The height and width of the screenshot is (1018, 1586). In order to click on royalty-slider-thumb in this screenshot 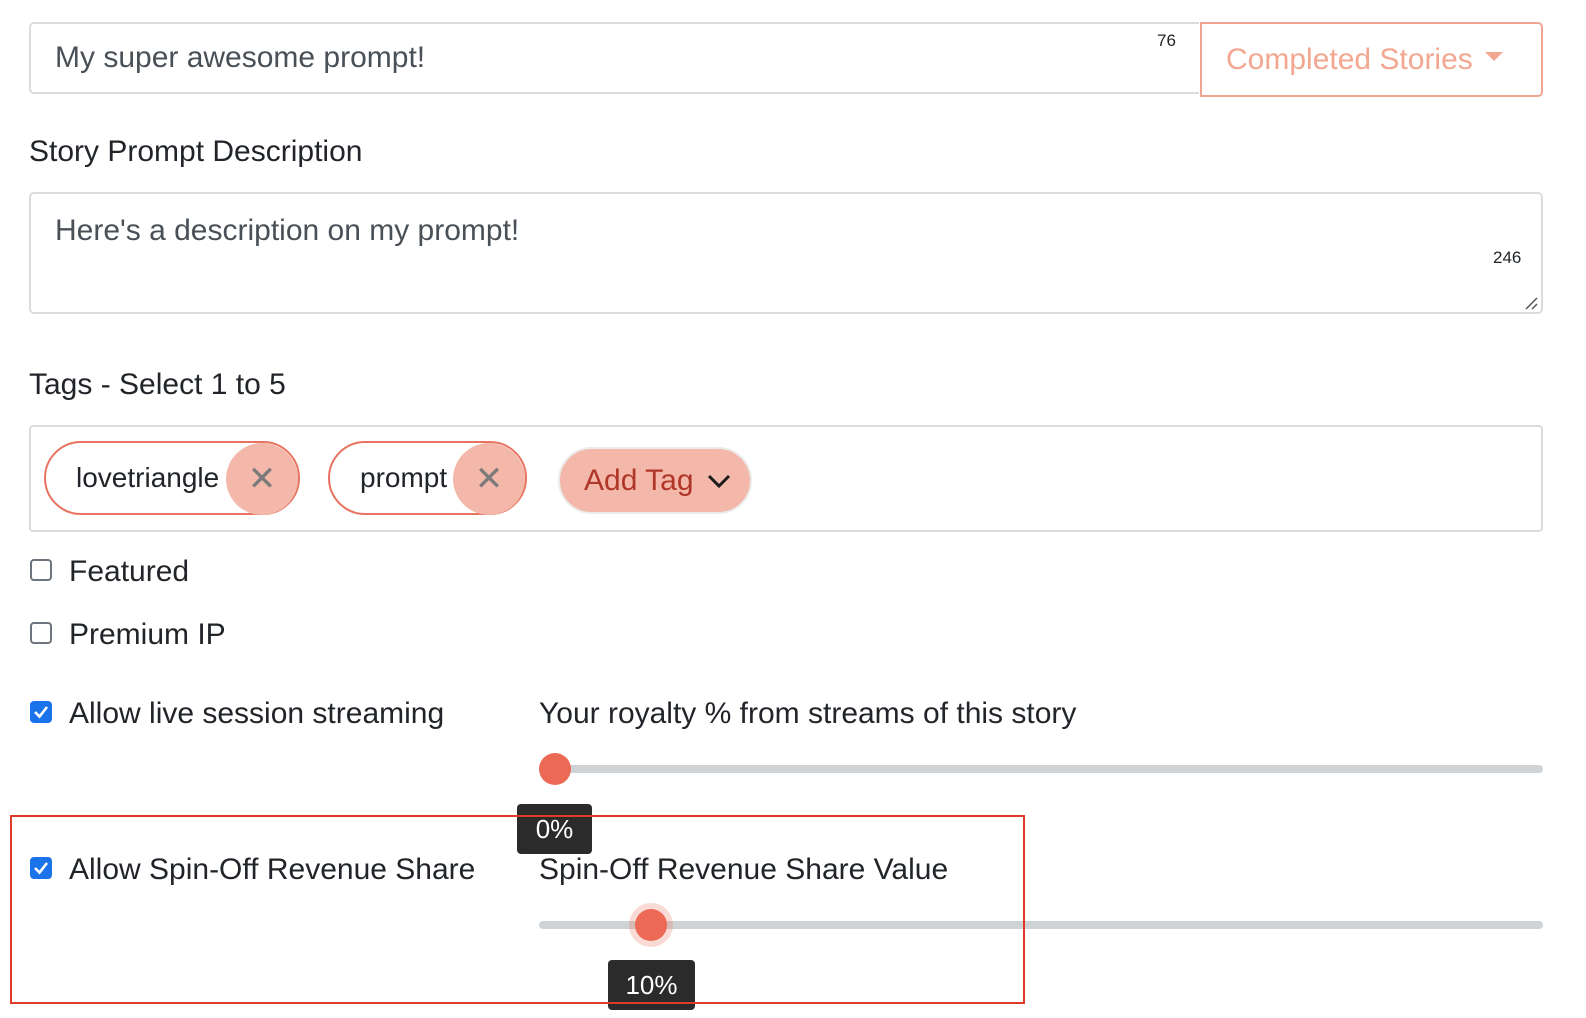, I will do `click(555, 769)`.